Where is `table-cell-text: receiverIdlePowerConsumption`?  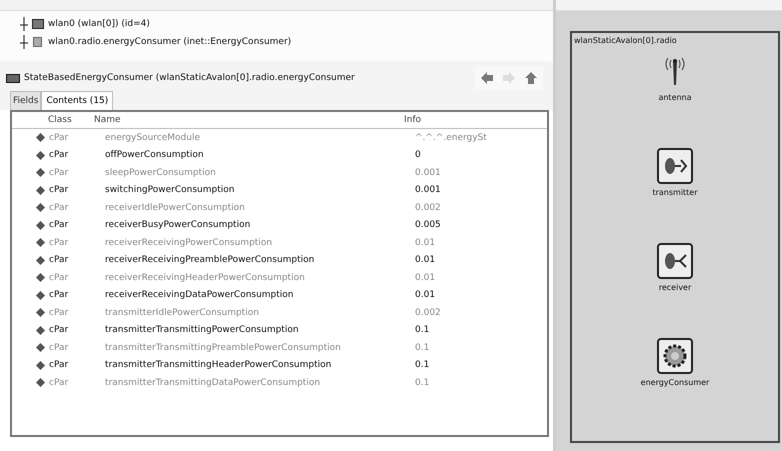
table-cell-text: receiverIdlePowerConsumption is located at coordinates (175, 207).